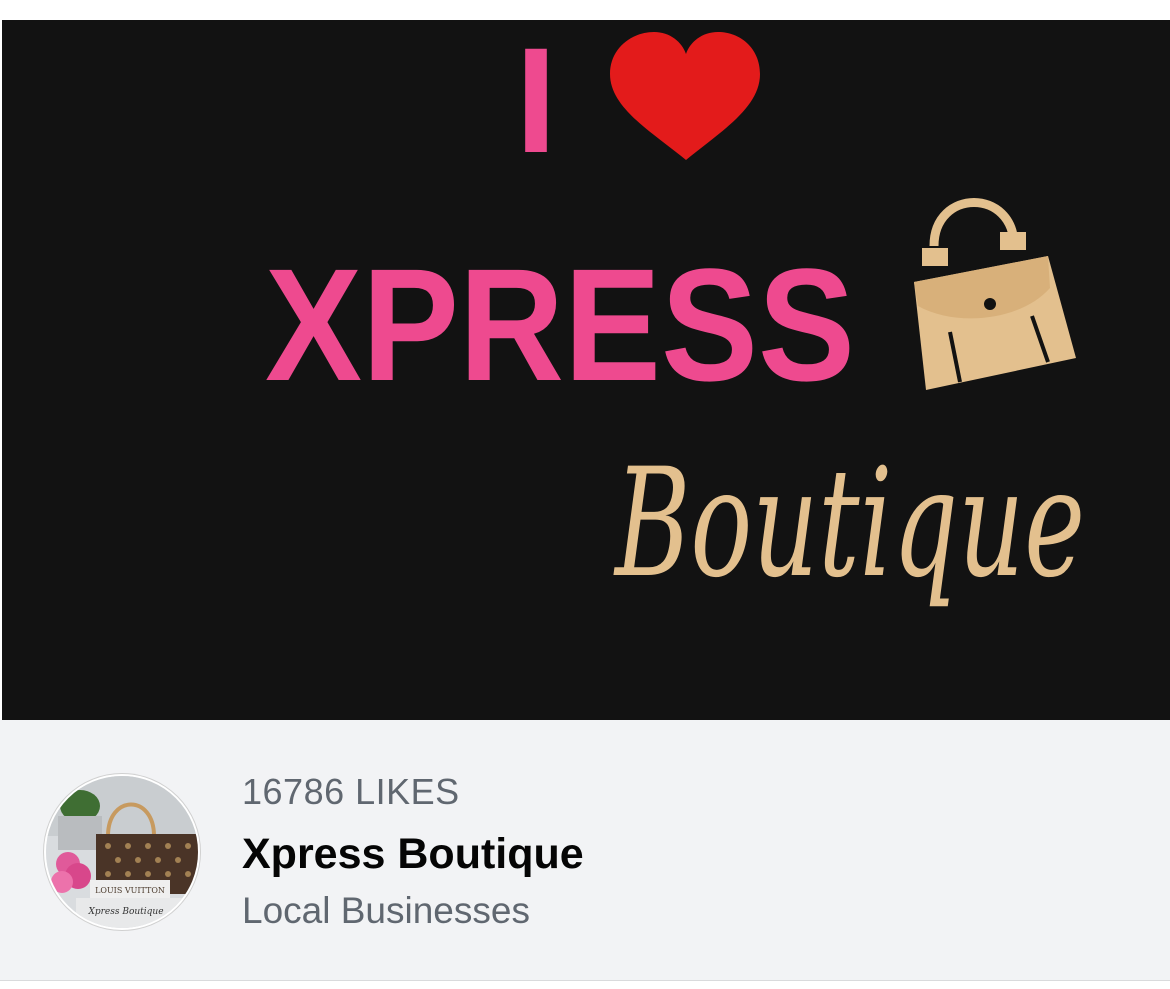 The image size is (1170, 989). I want to click on likes-count: 16786 LIKES, so click(351, 791).